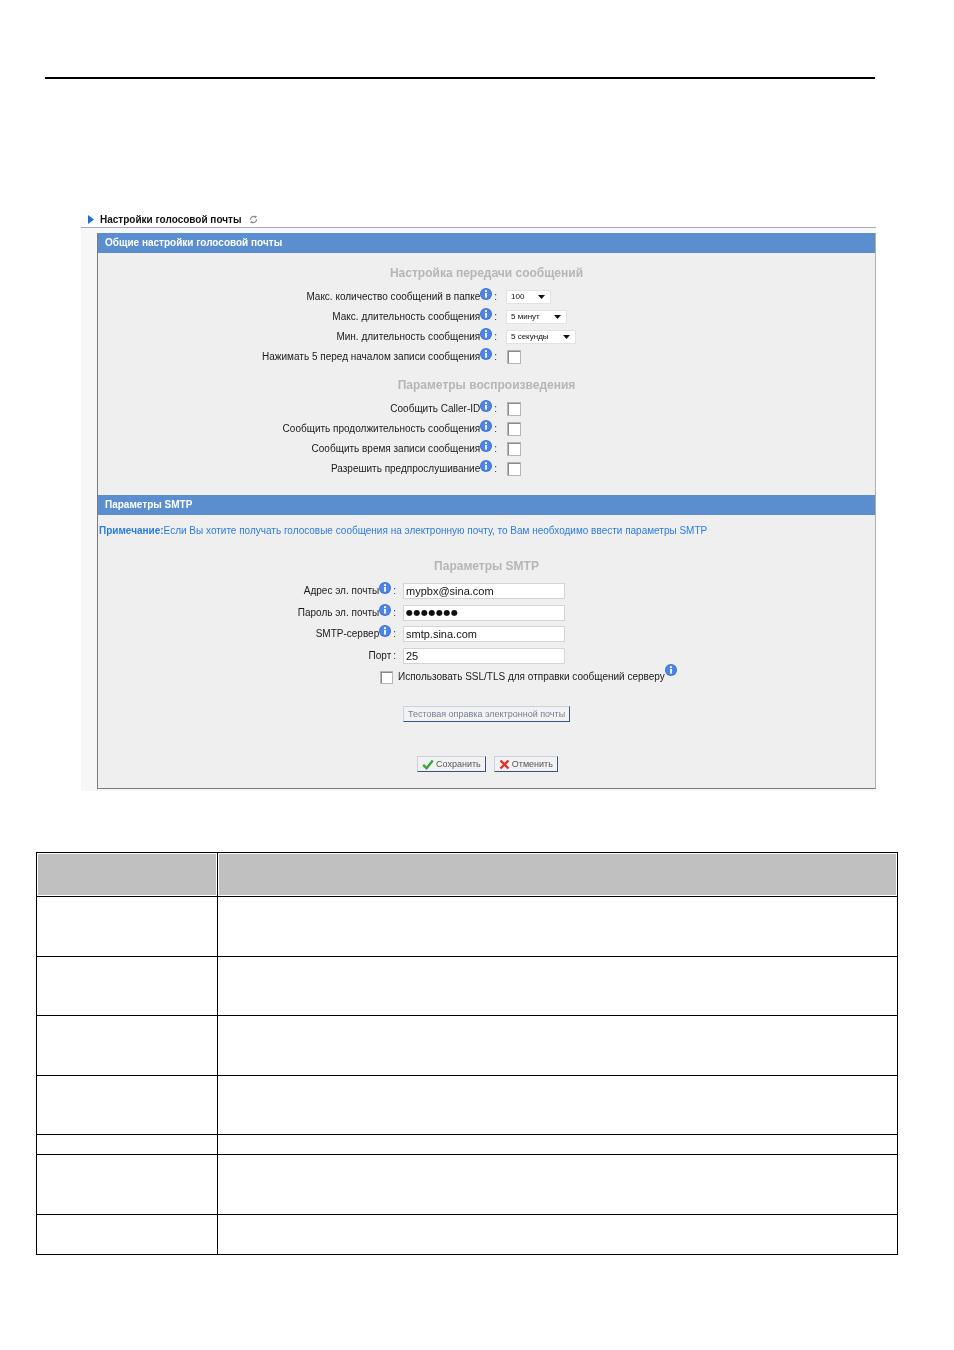  I want to click on field-label: Макс. количество сообщений в папке, so click(393, 297).